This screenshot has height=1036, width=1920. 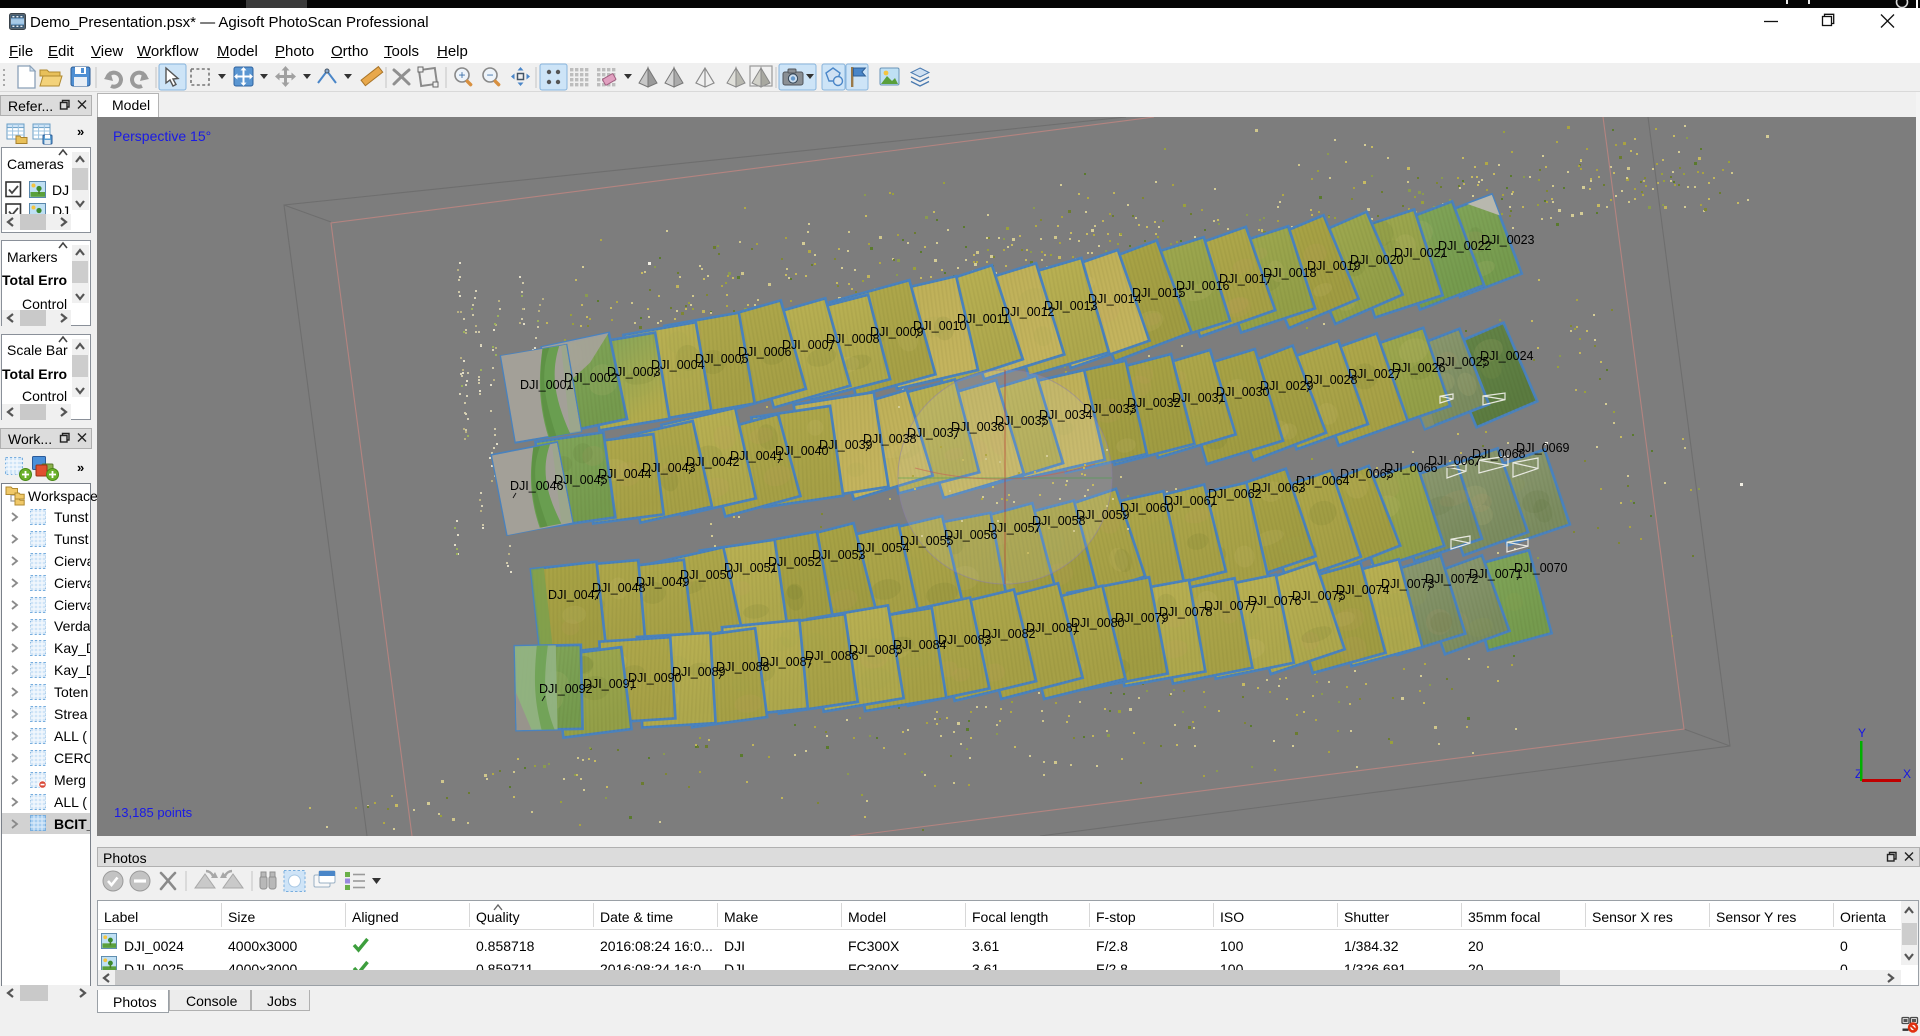 I want to click on svg-text: DJI_0024, so click(x=1507, y=356).